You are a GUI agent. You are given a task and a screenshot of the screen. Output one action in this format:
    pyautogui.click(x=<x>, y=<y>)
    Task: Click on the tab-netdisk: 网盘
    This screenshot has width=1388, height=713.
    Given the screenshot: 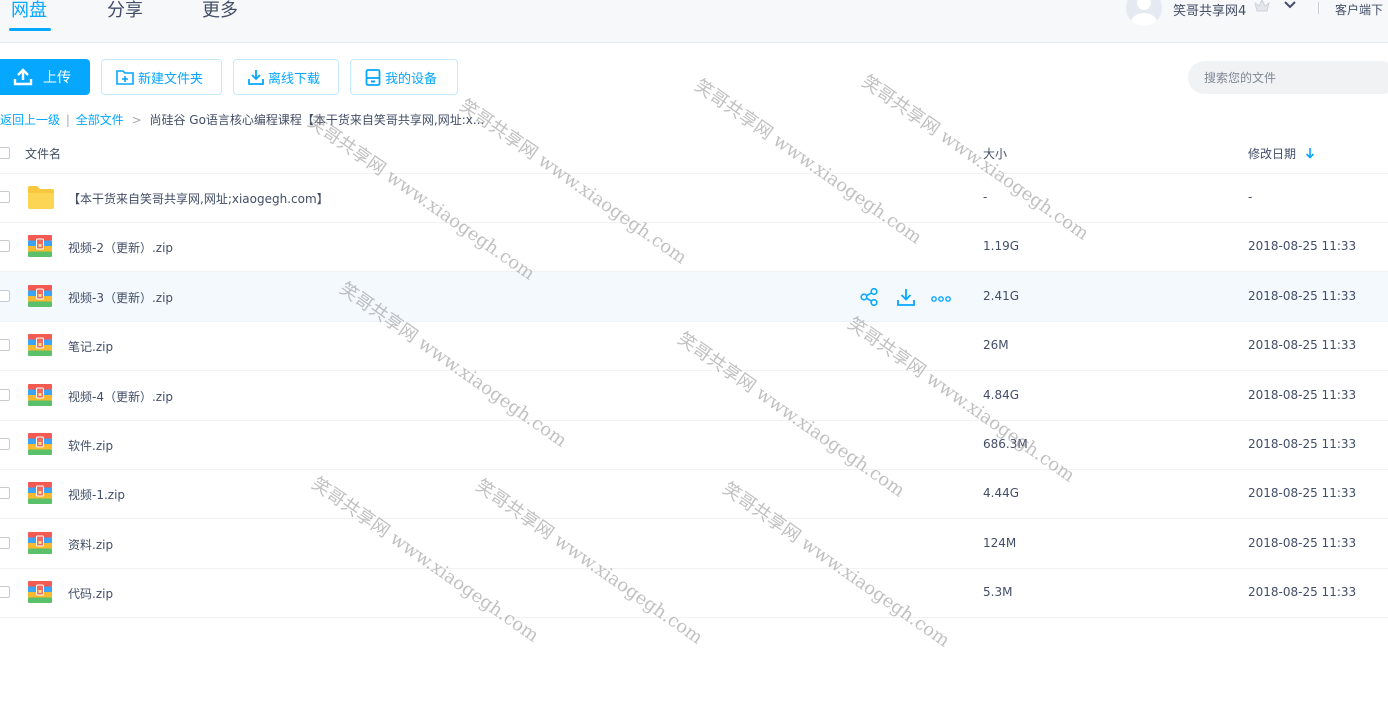 What is the action you would take?
    pyautogui.click(x=29, y=11)
    